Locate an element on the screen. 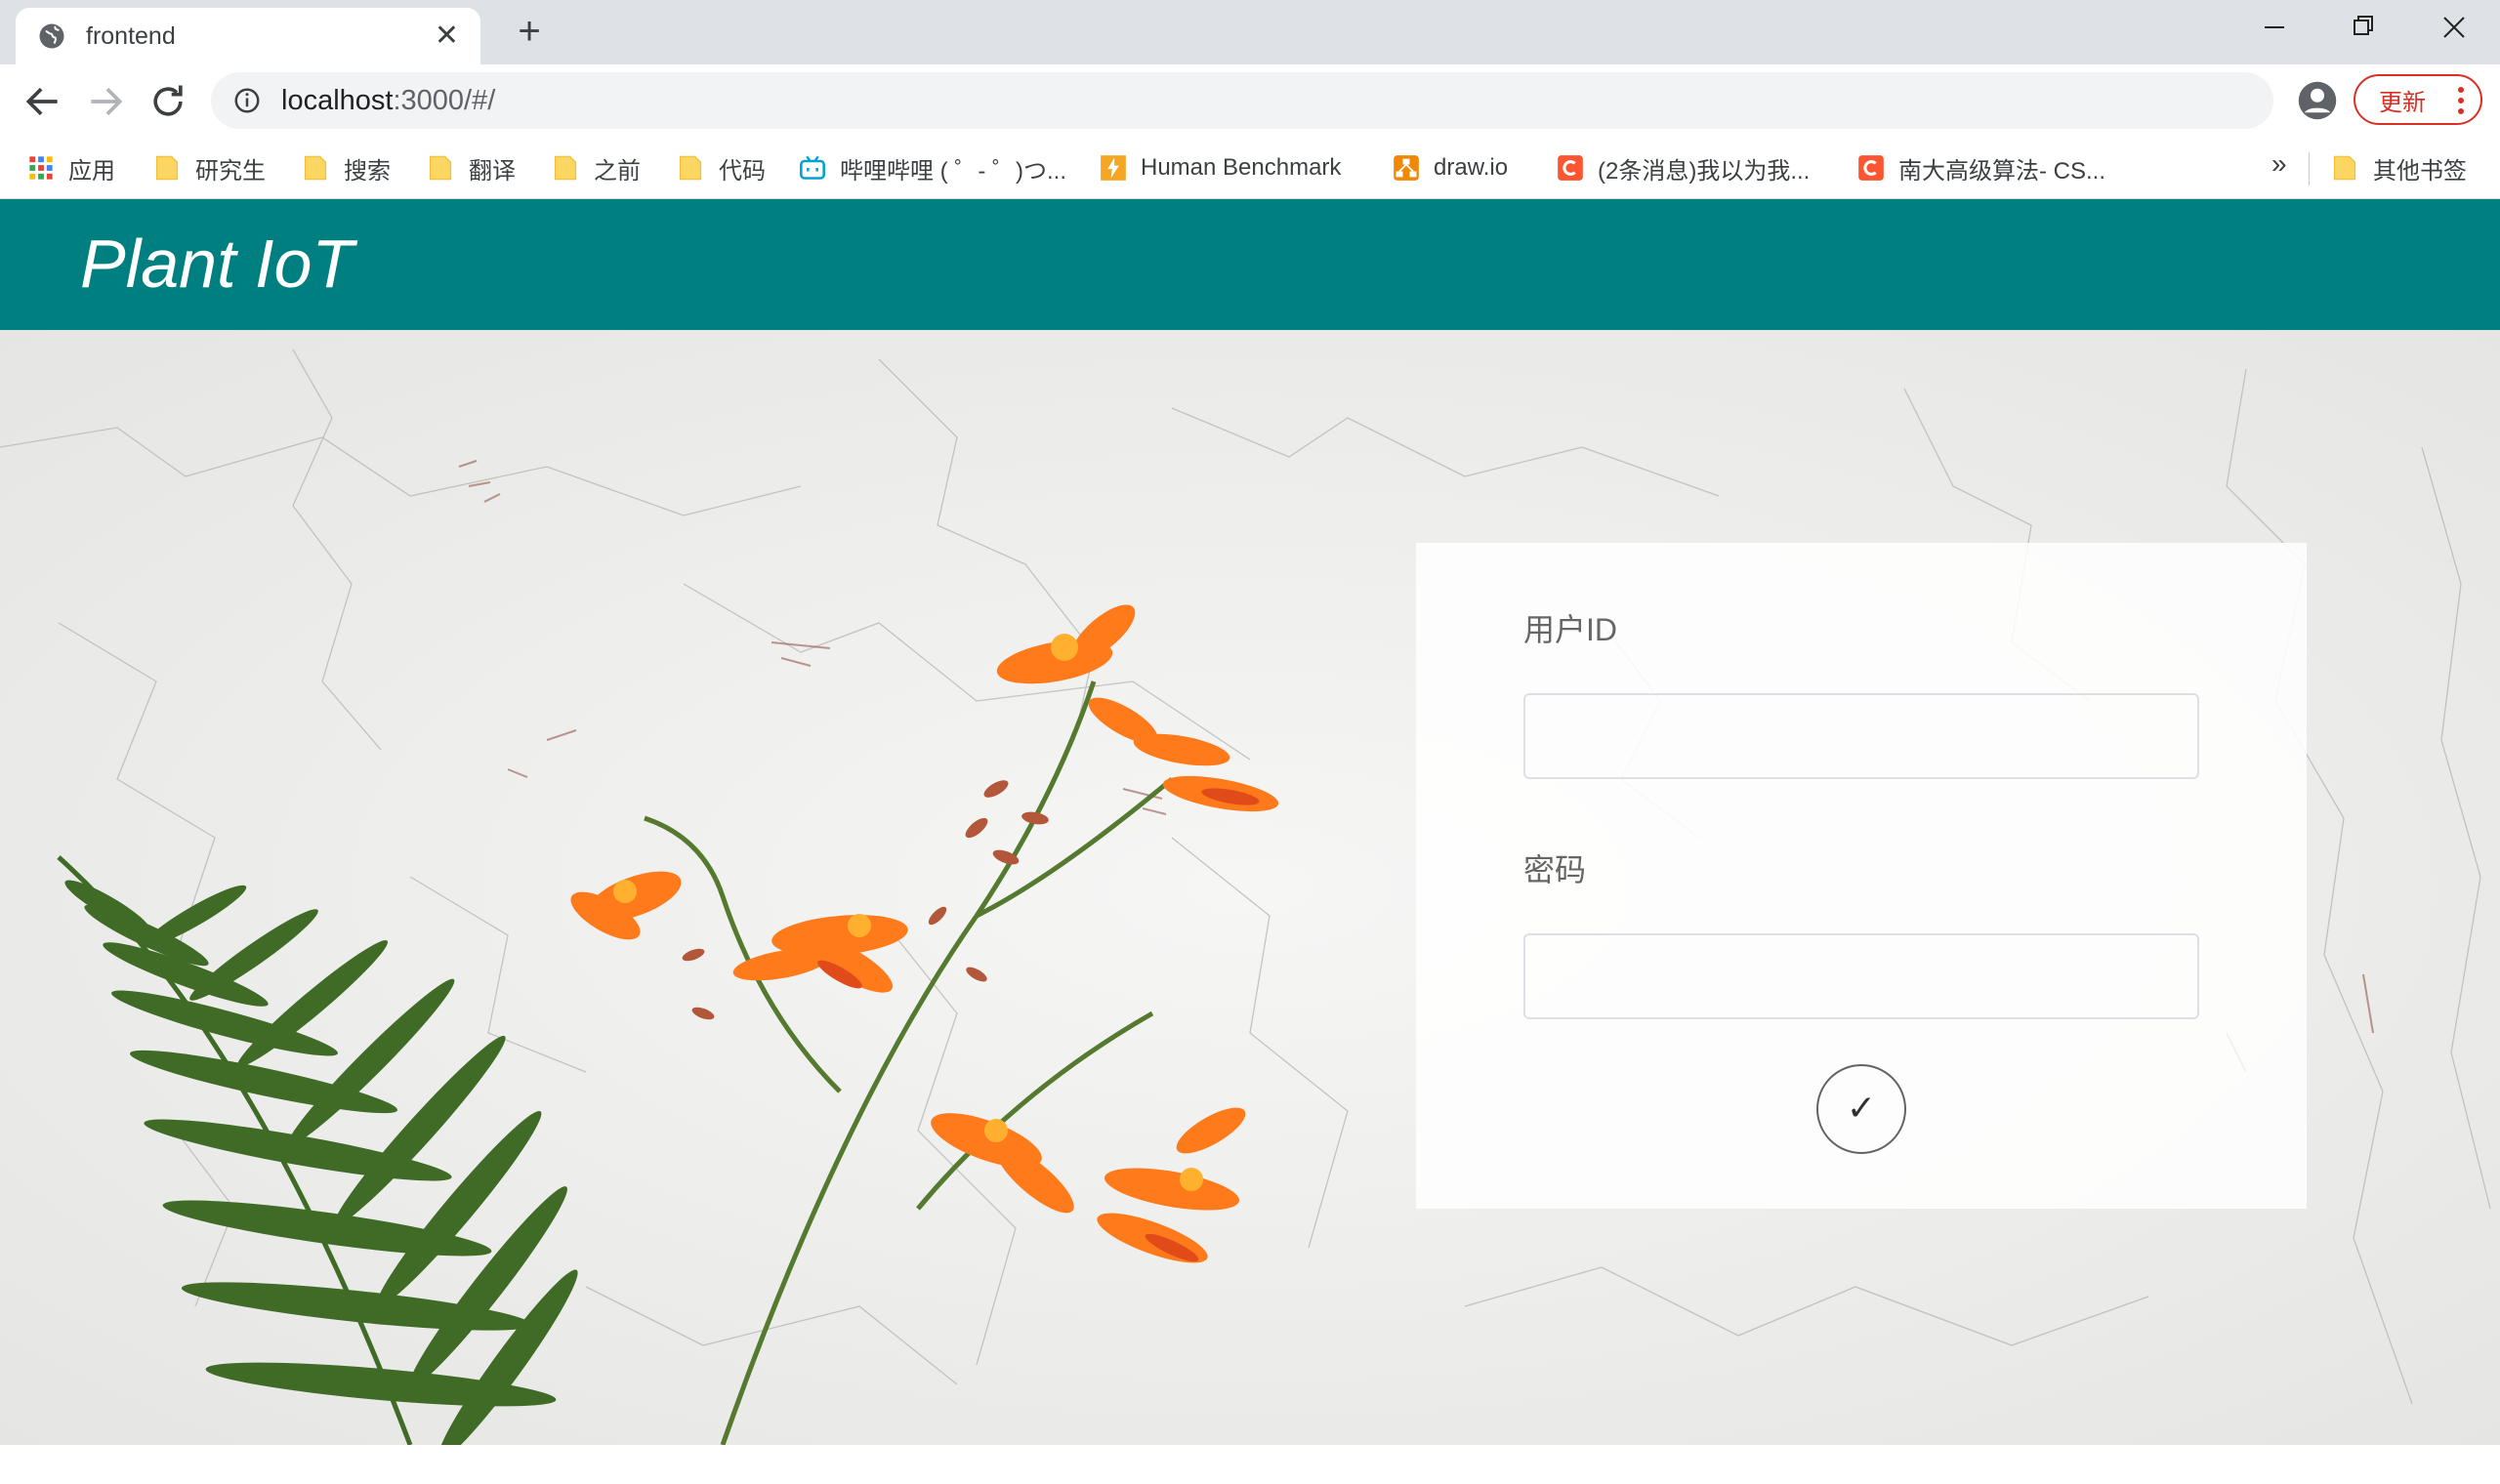  url-path: :3000/#/ is located at coordinates (444, 100).